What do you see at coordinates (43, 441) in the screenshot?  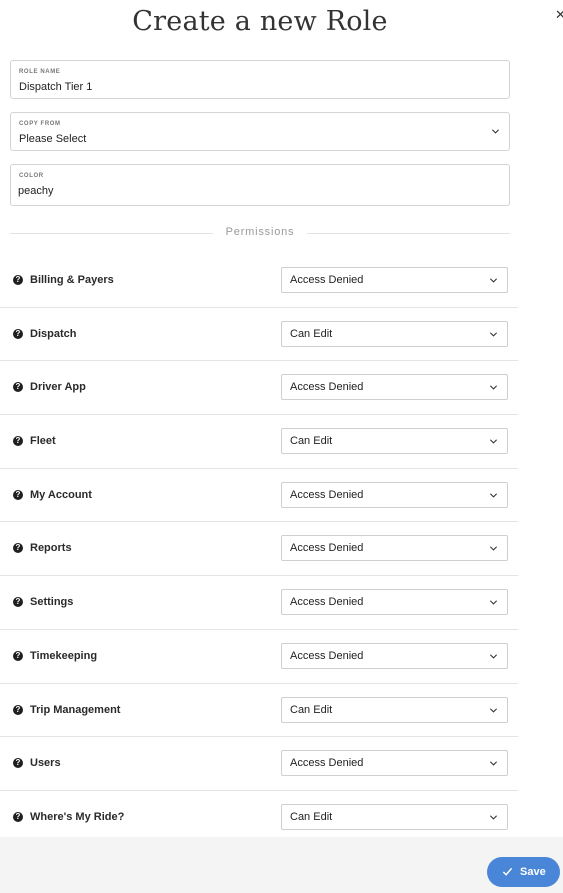 I see `permission-label: Fleet` at bounding box center [43, 441].